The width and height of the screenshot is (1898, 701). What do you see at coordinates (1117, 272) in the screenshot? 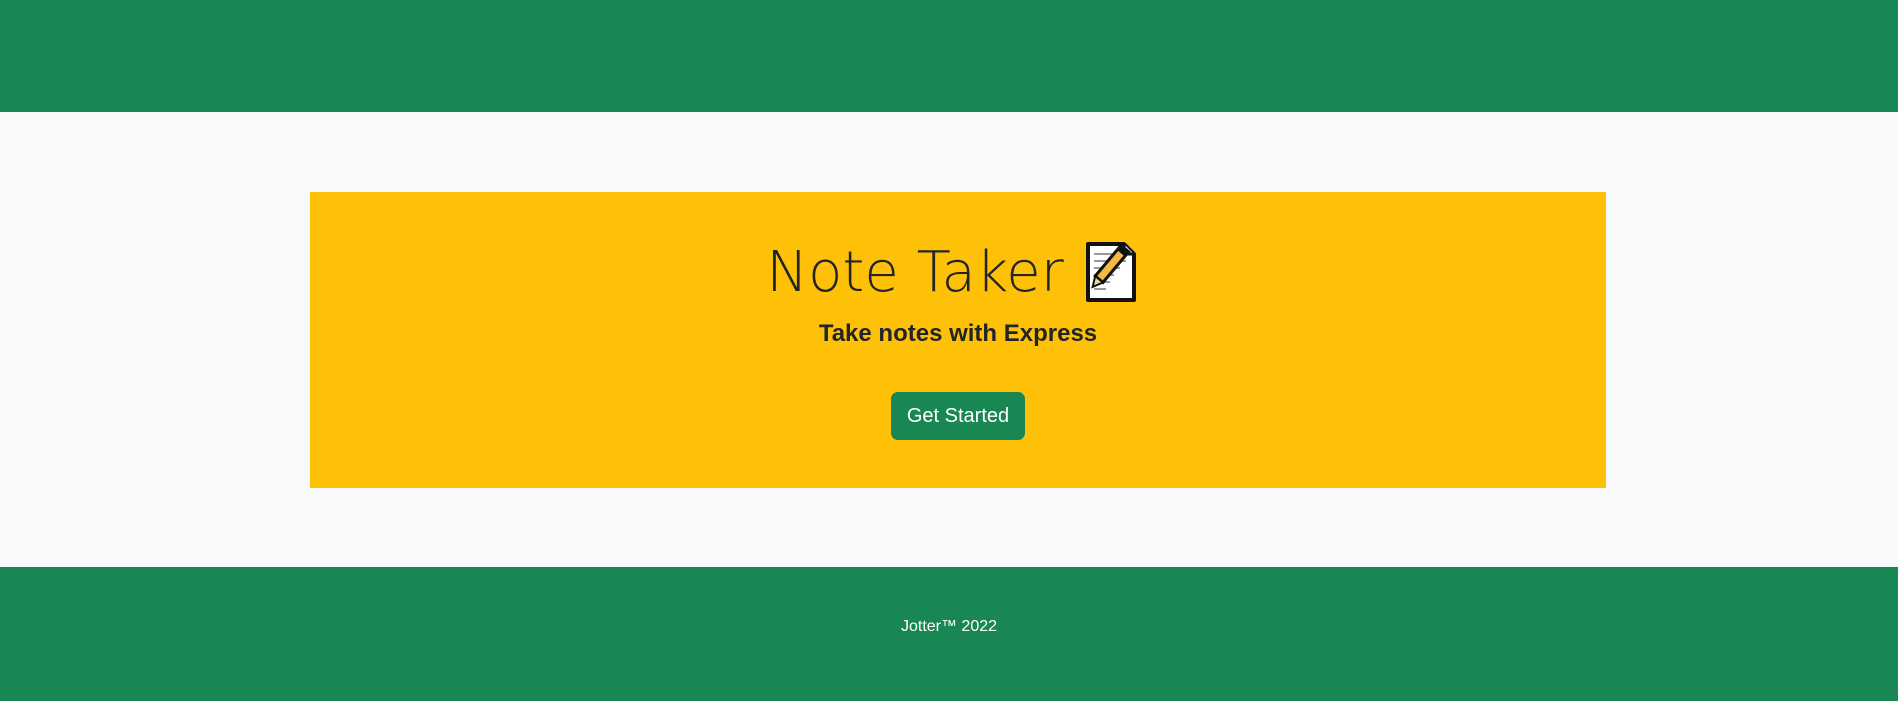
I see `memo-icon` at bounding box center [1117, 272].